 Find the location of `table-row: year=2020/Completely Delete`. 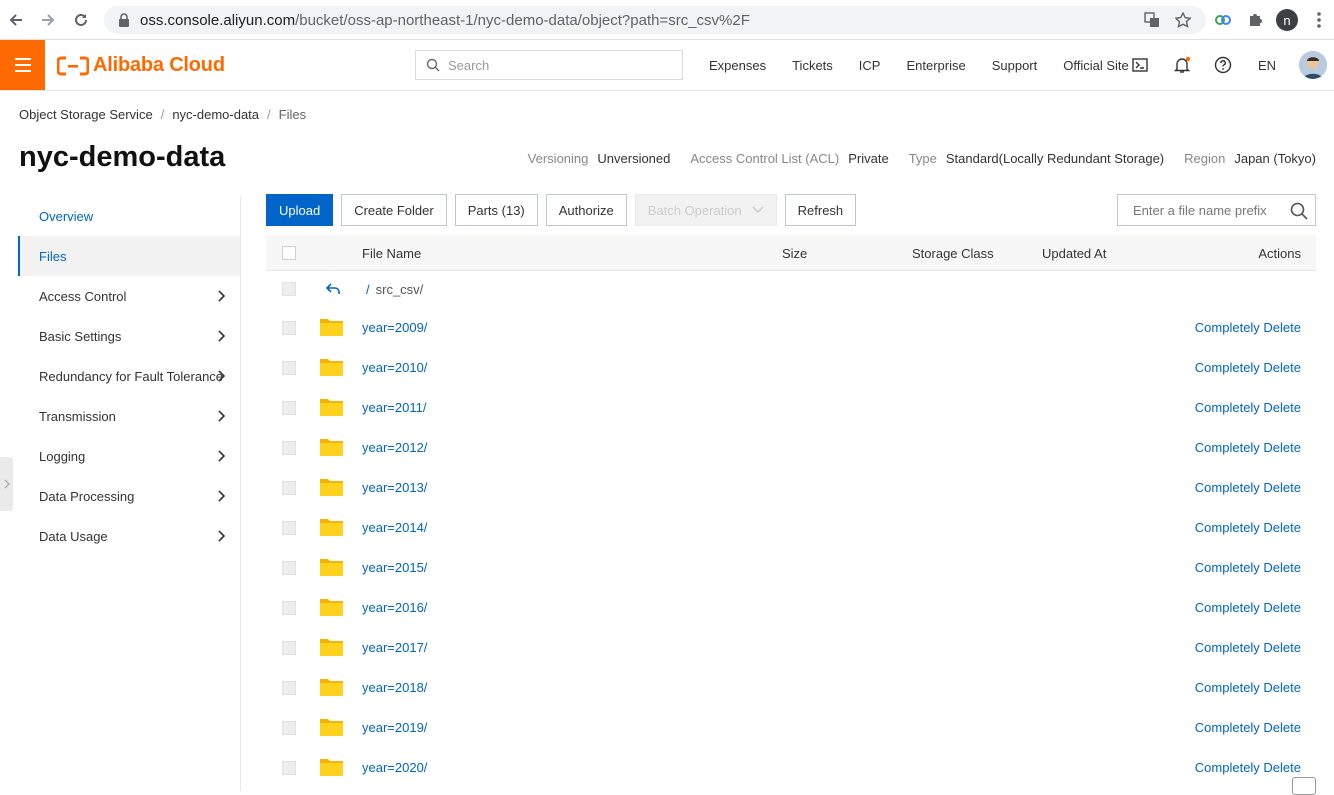

table-row: year=2020/Completely Delete is located at coordinates (791, 768).